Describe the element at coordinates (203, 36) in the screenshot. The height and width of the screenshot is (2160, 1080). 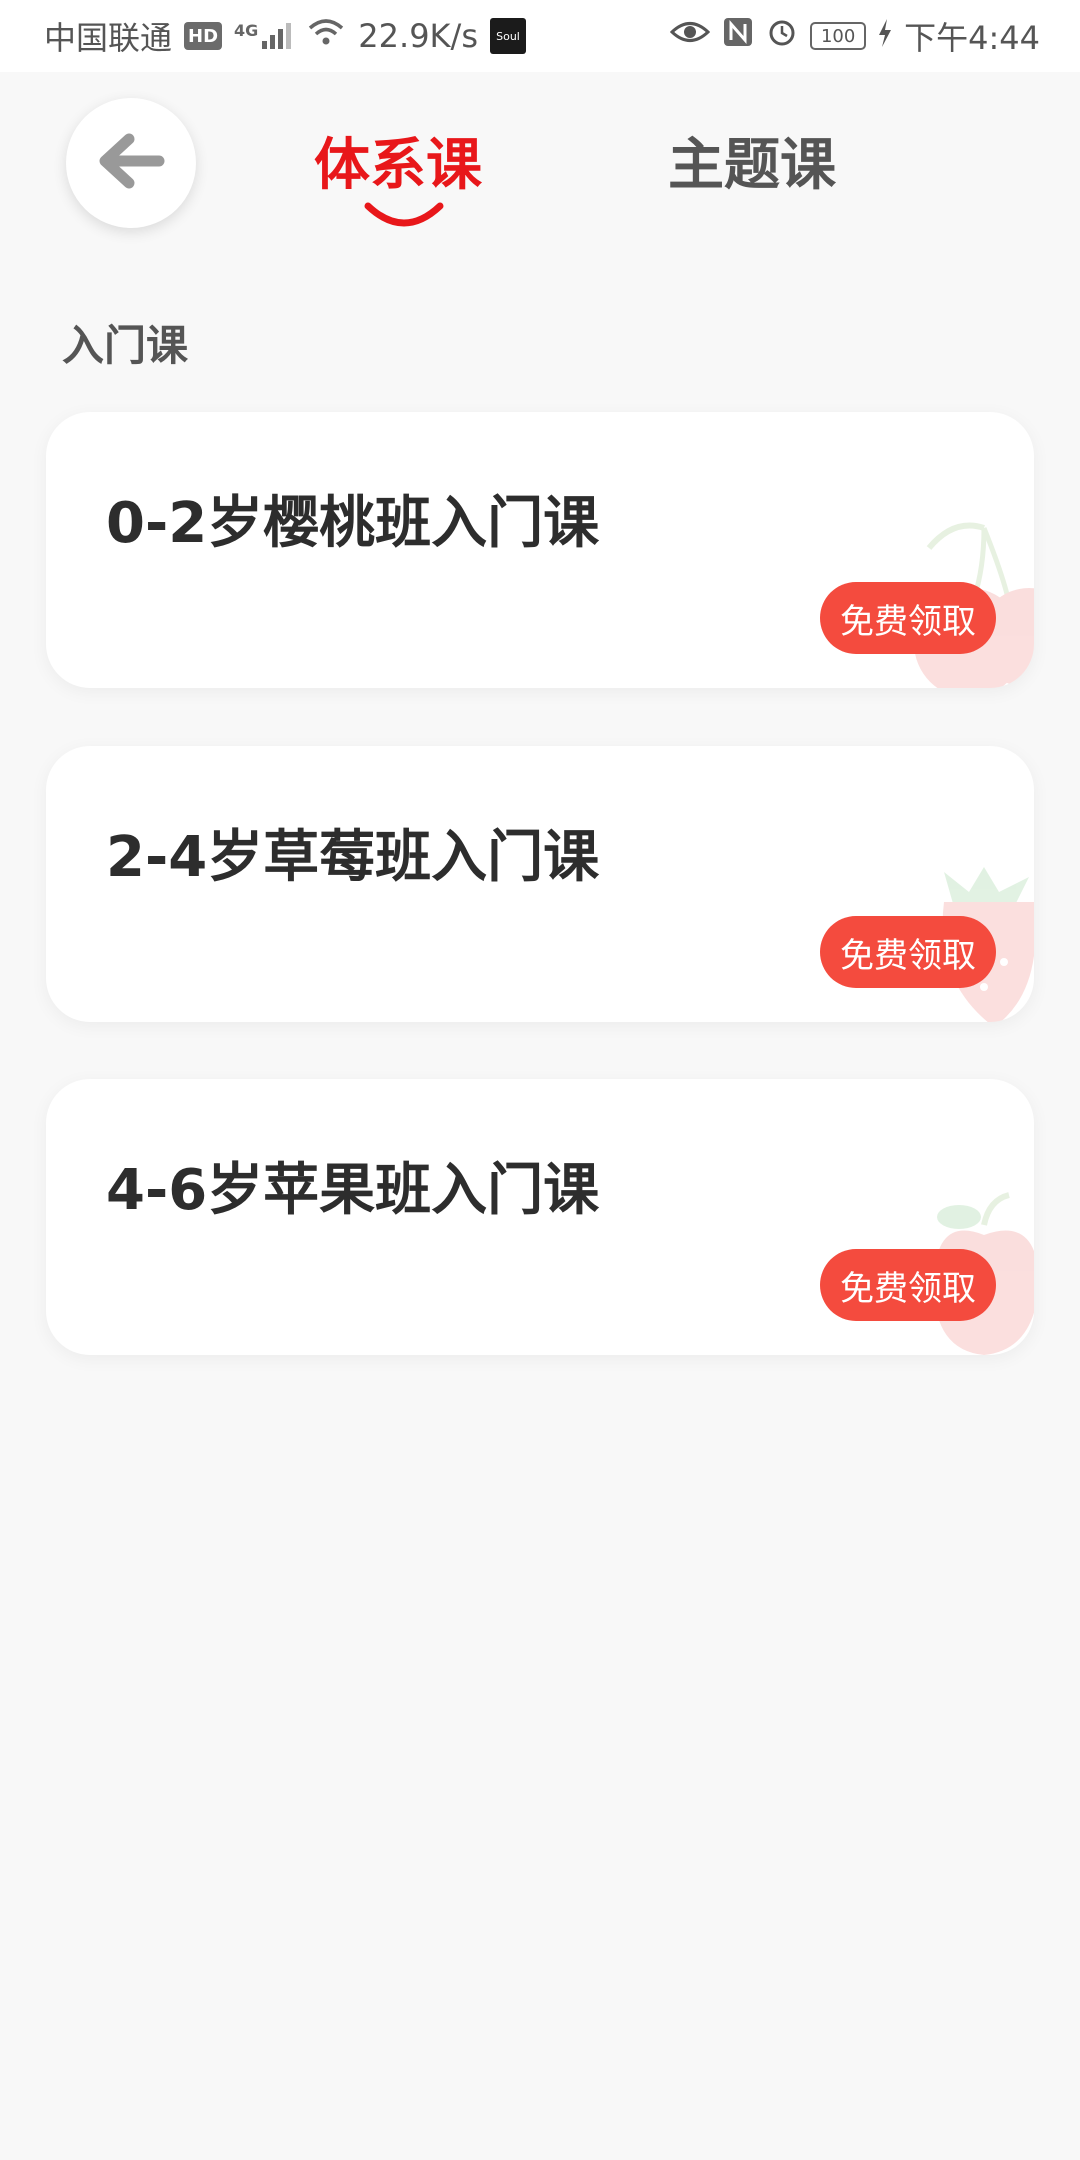
I see `hd-badge: HD` at that location.